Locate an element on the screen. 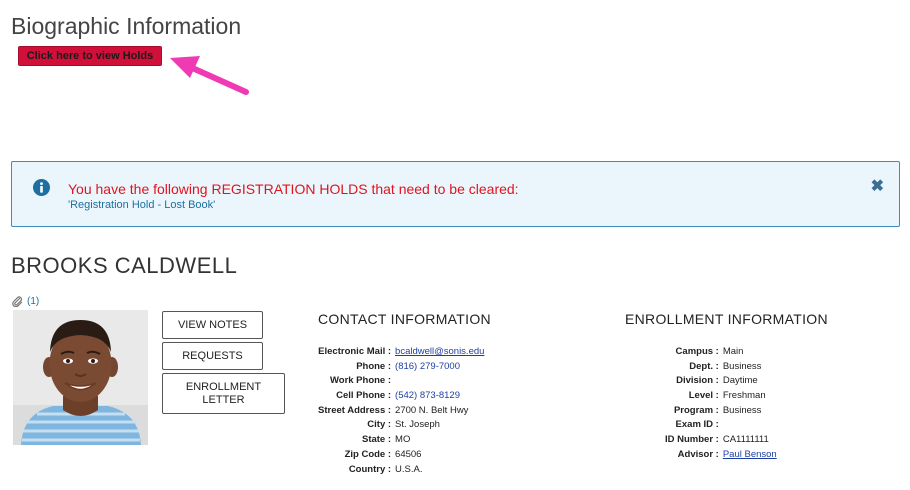  requests-button: REQUESTS is located at coordinates (212, 356).